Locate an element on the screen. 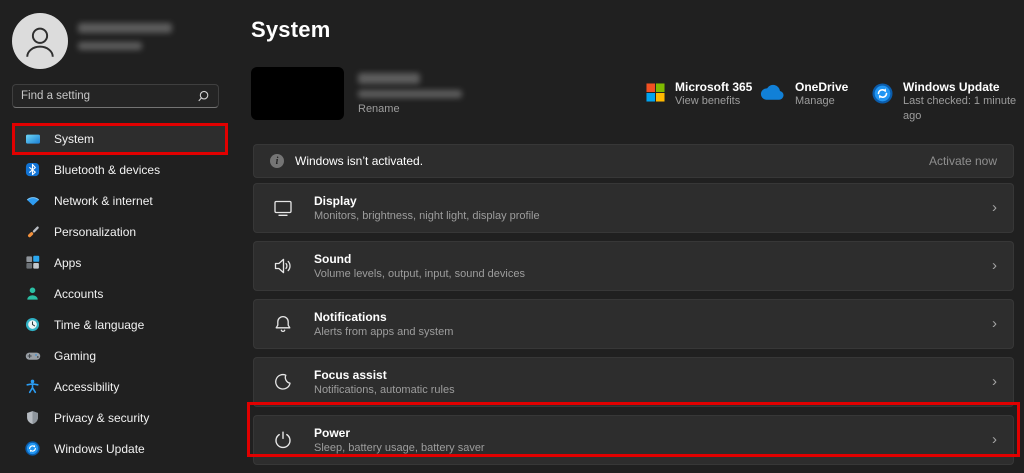 The image size is (1024, 473). sidebar-item-accounts: Accounts is located at coordinates (120, 293).